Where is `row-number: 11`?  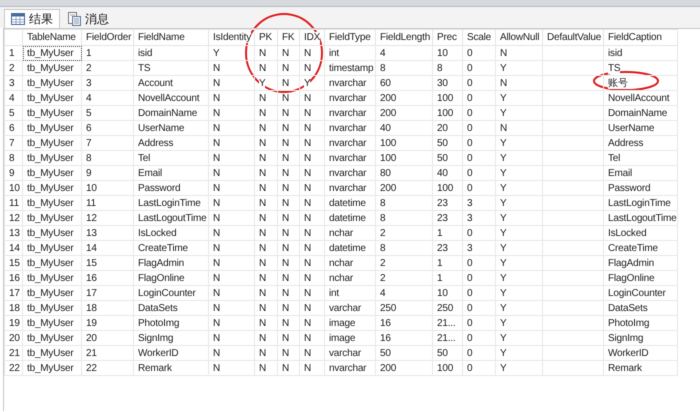 row-number: 11 is located at coordinates (13, 203).